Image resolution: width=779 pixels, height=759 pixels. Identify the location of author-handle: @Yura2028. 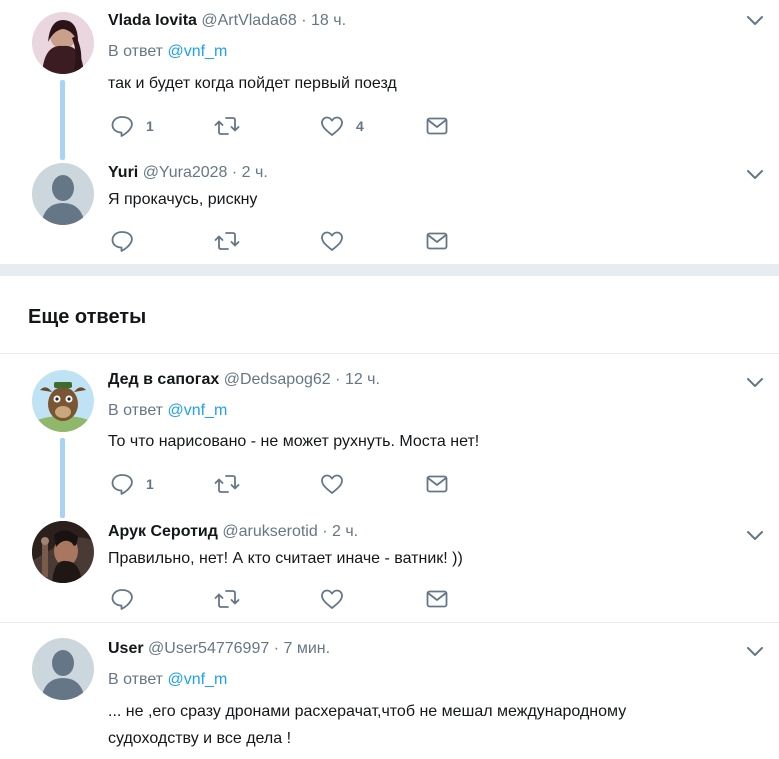
(185, 172).